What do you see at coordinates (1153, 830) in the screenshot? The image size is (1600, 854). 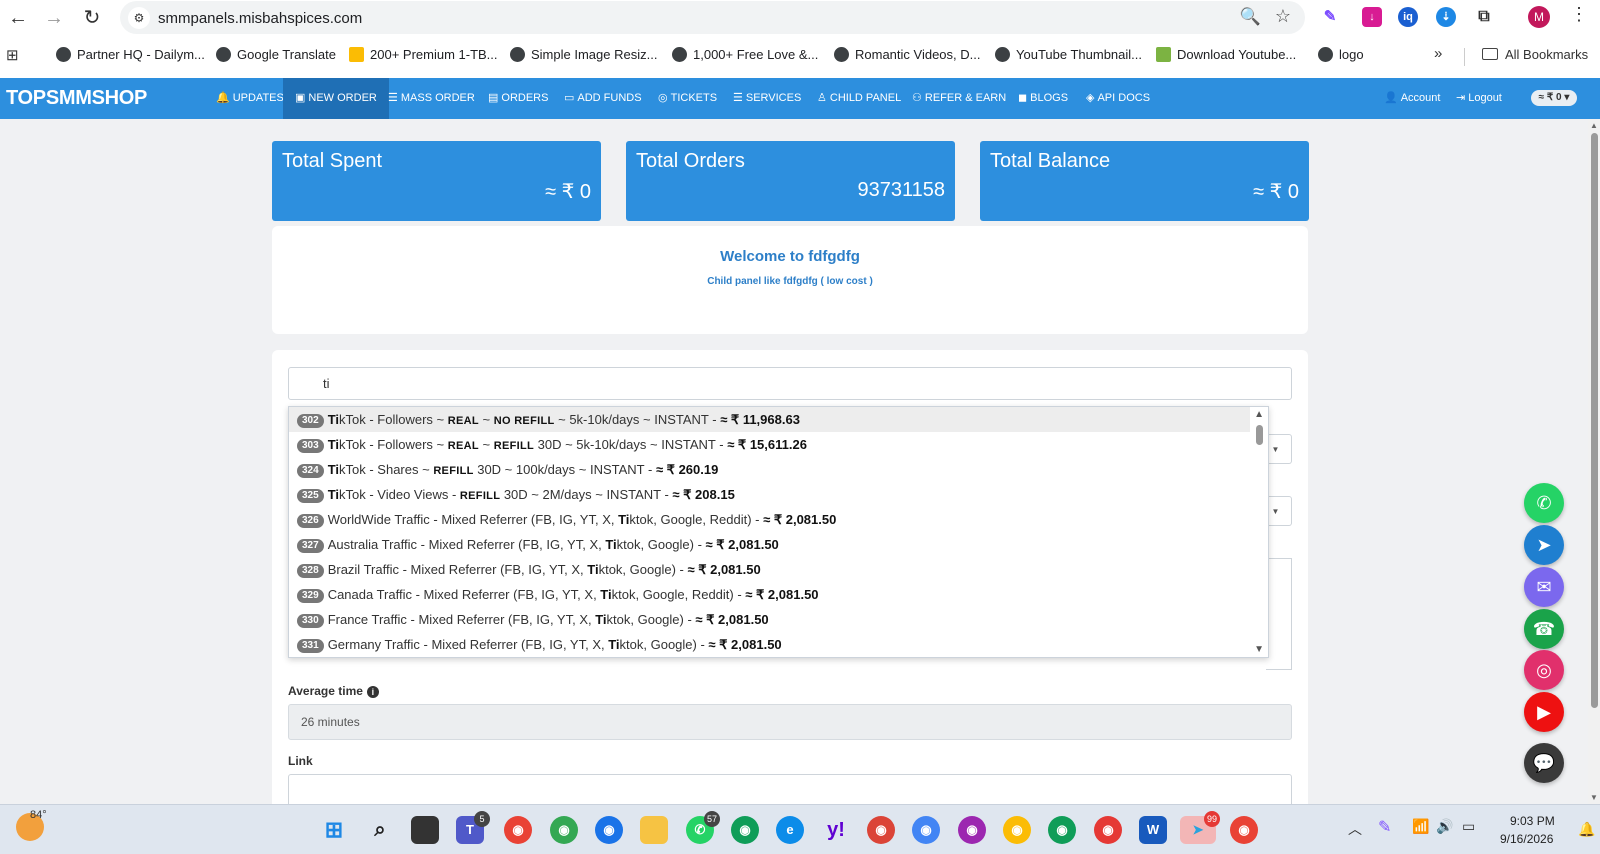 I see `word-icon: W` at bounding box center [1153, 830].